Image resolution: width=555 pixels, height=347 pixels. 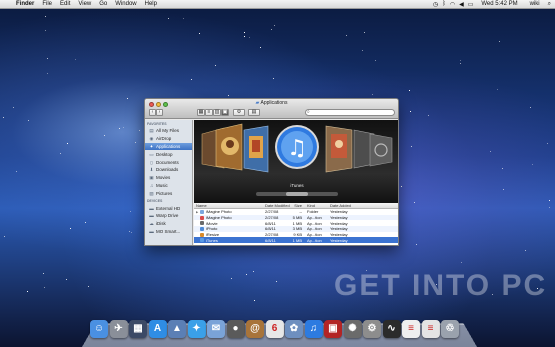 What do you see at coordinates (535, 4) in the screenshot?
I see `menu-user: wiki` at bounding box center [535, 4].